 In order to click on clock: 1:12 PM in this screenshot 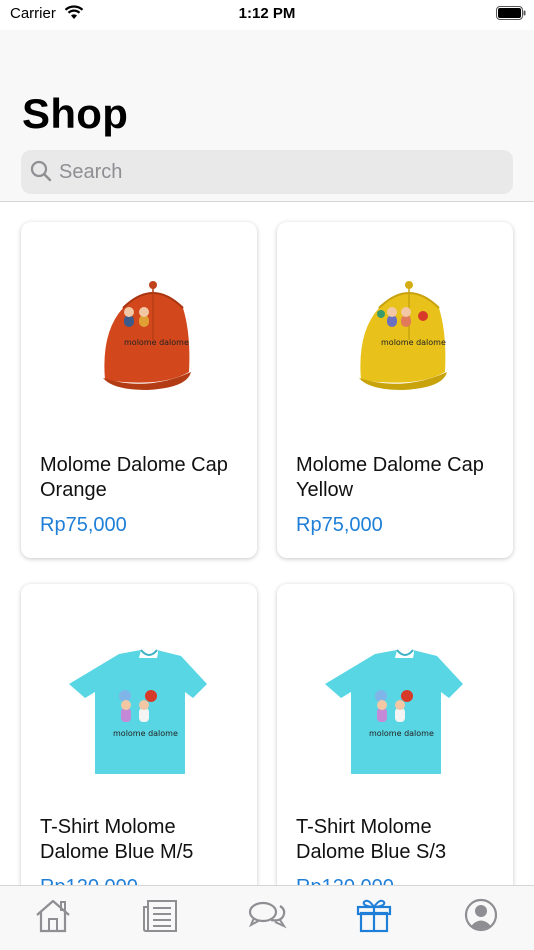, I will do `click(267, 13)`.